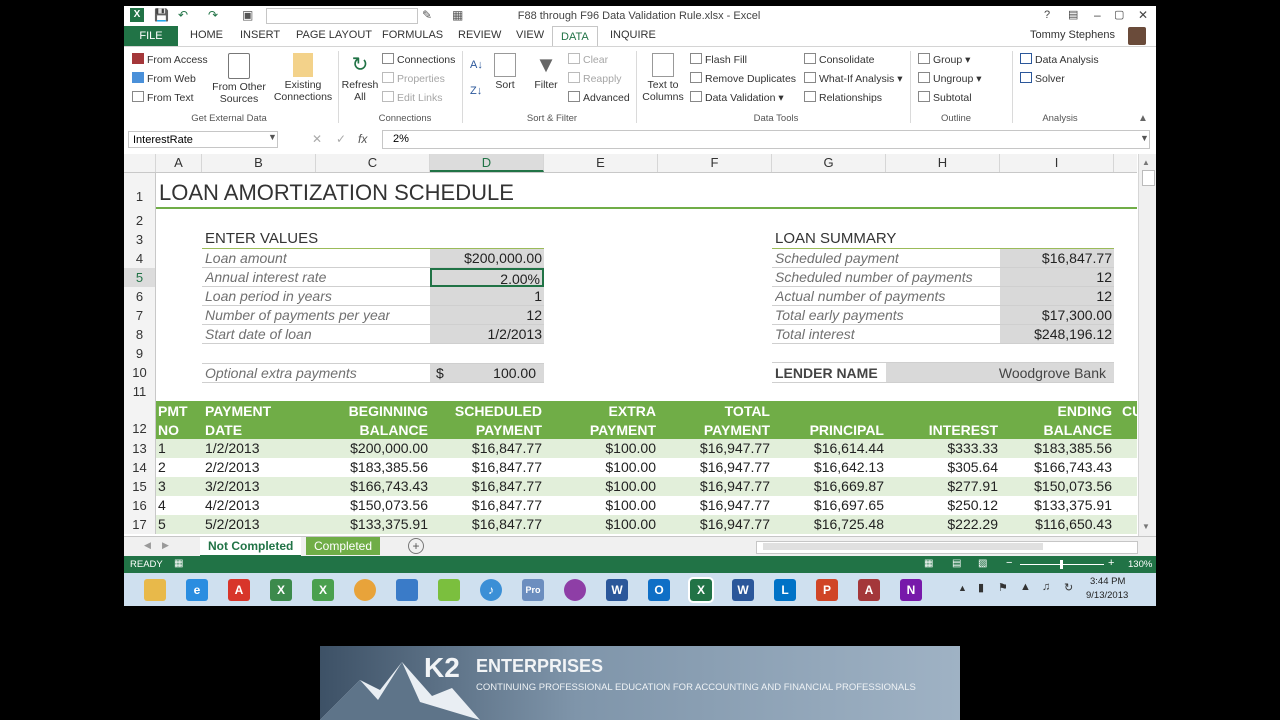  What do you see at coordinates (595, 78) in the screenshot?
I see `reapply-button: Reapply` at bounding box center [595, 78].